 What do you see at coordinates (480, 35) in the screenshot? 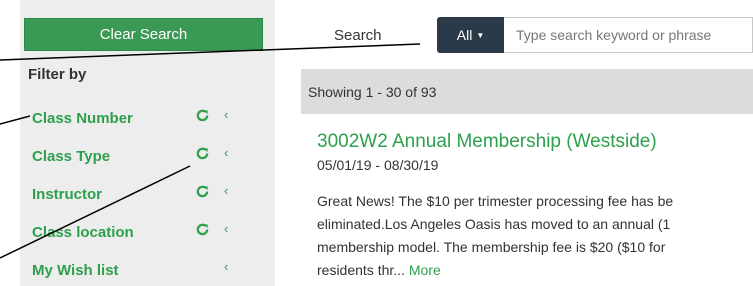
I see `caret-down-icon: ▼` at bounding box center [480, 35].